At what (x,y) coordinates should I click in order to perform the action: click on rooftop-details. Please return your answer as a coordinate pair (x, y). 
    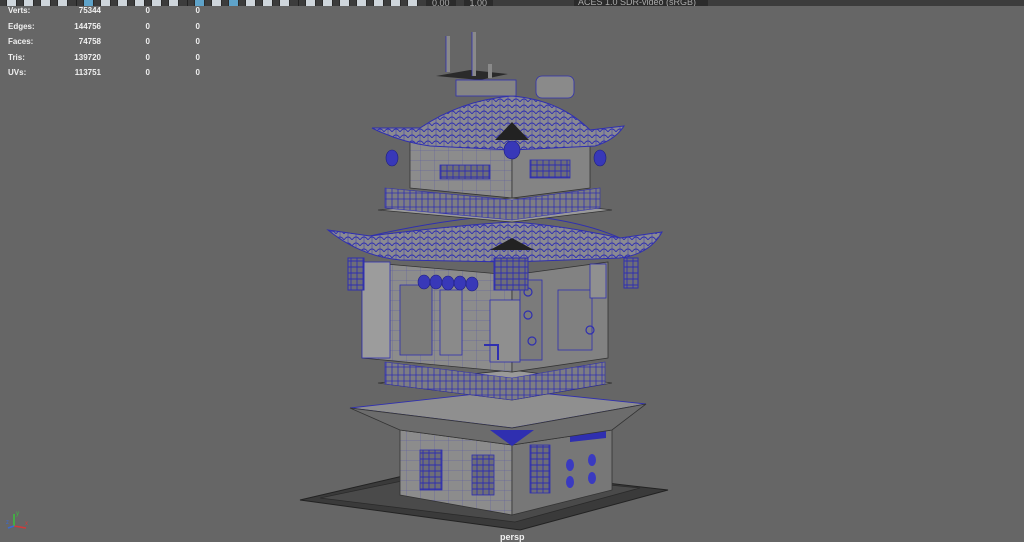
    Looking at the image, I should click on (505, 65).